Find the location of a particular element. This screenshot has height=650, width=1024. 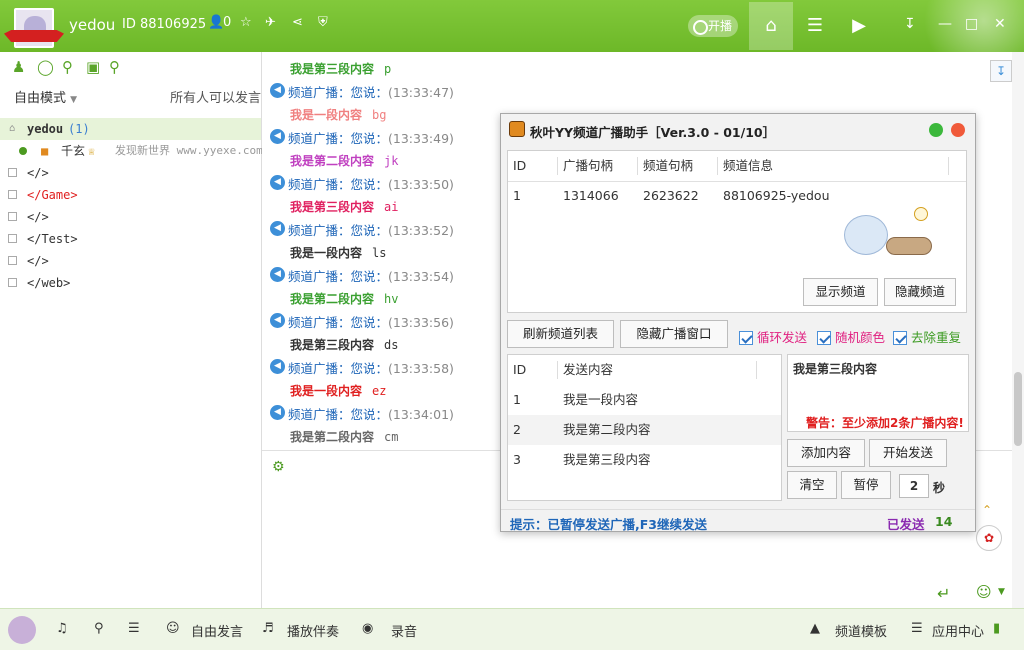

dialog-title: 秋叶YY频道广播助手［Ver.3.0 - 01/10］ is located at coordinates (653, 132).